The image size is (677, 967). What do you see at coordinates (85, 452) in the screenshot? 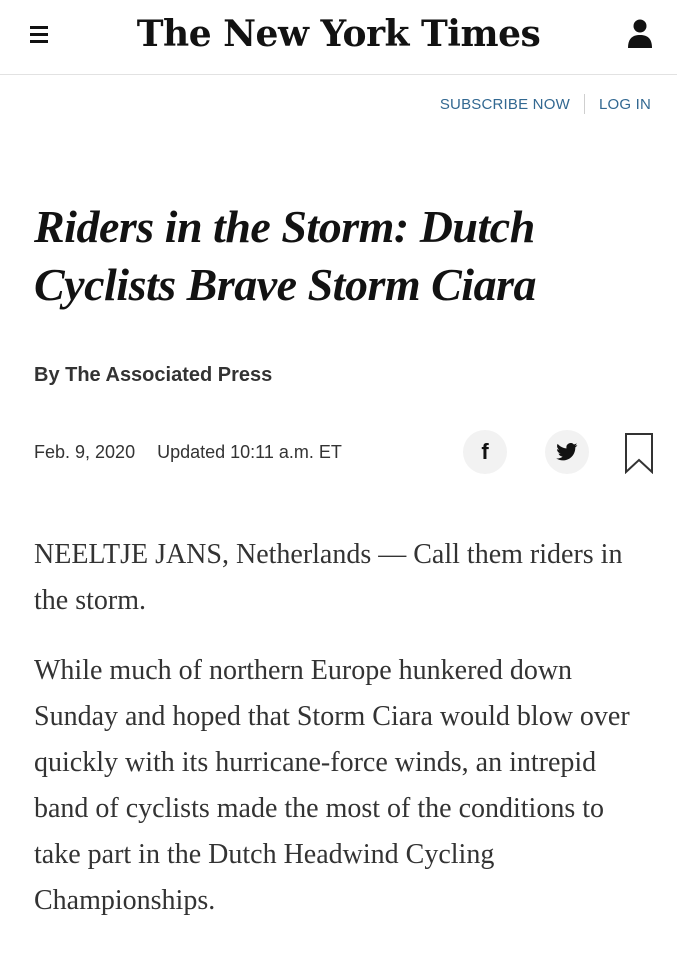
I see `publish-date: Feb. 9, 2020` at bounding box center [85, 452].